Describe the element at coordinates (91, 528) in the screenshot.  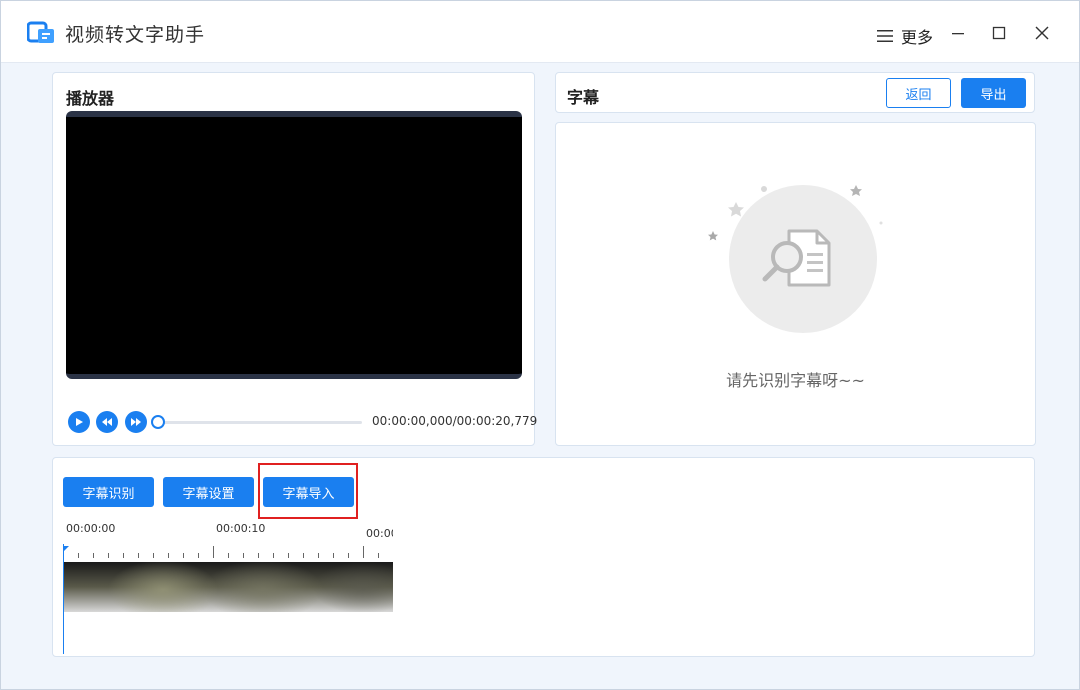
I see `timeline-label-start: 00:00:00` at that location.